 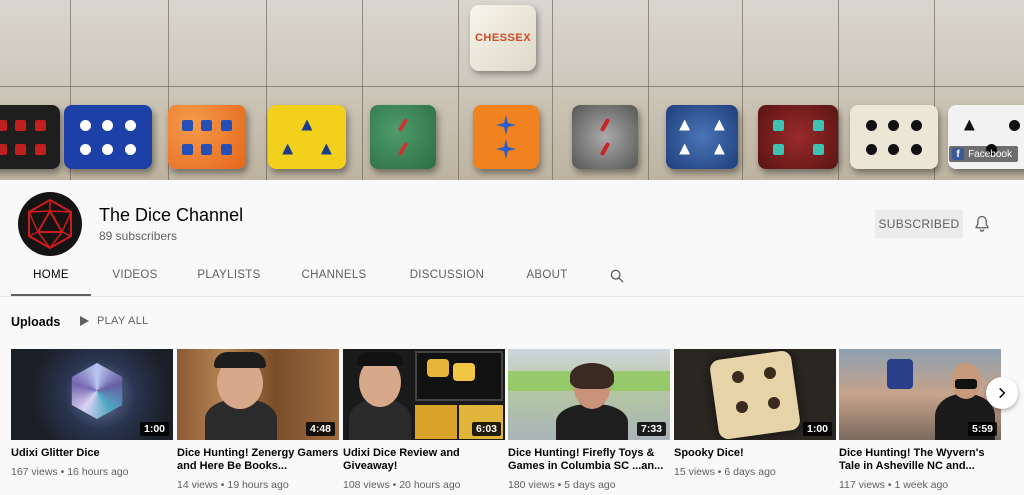 I want to click on video-views: 108 views, so click(x=366, y=485).